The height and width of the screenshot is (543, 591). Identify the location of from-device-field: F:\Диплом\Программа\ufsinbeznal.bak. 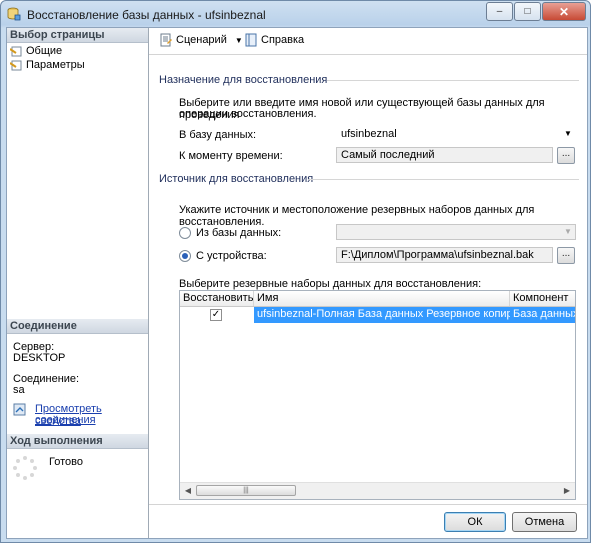
(444, 255).